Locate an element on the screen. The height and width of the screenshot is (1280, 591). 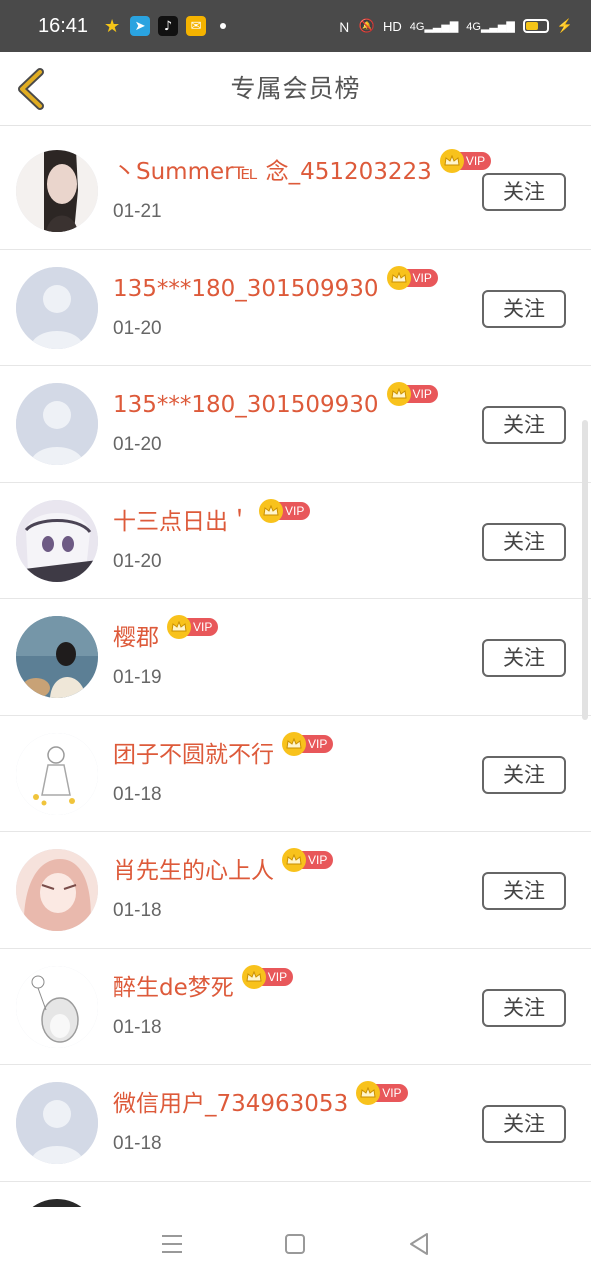
member-name: 丶Summer℡ 念_451203223 is located at coordinates (272, 172).